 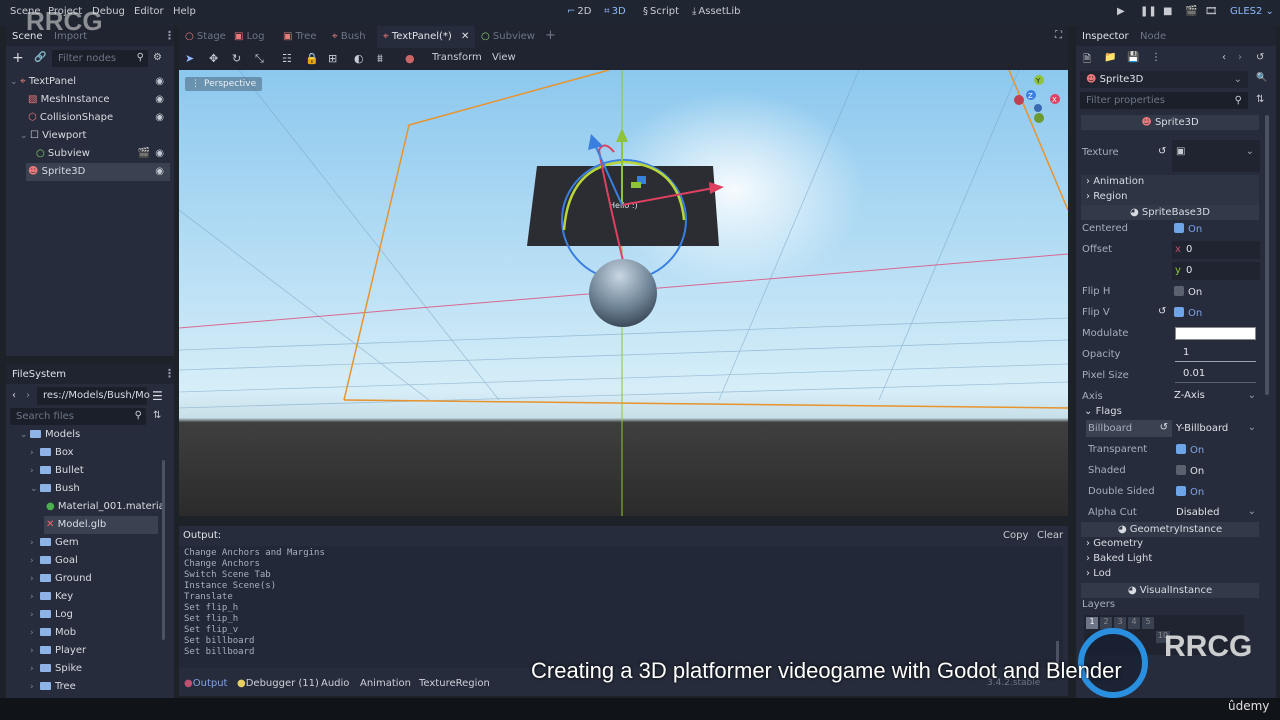 What do you see at coordinates (213, 58) in the screenshot?
I see `move-tool-icon: ✥` at bounding box center [213, 58].